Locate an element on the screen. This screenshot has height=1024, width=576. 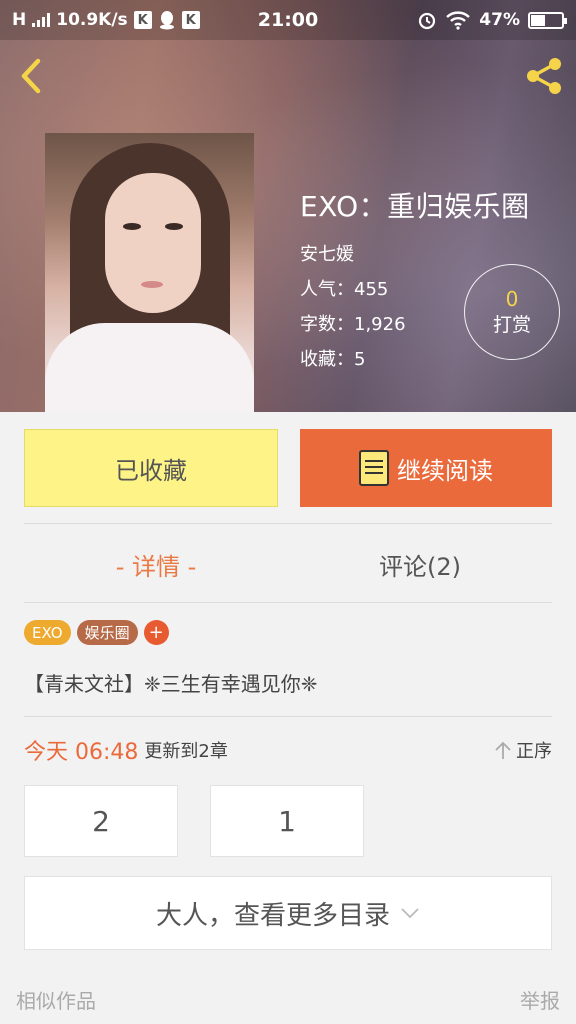
qq-icon is located at coordinates (166, 20).